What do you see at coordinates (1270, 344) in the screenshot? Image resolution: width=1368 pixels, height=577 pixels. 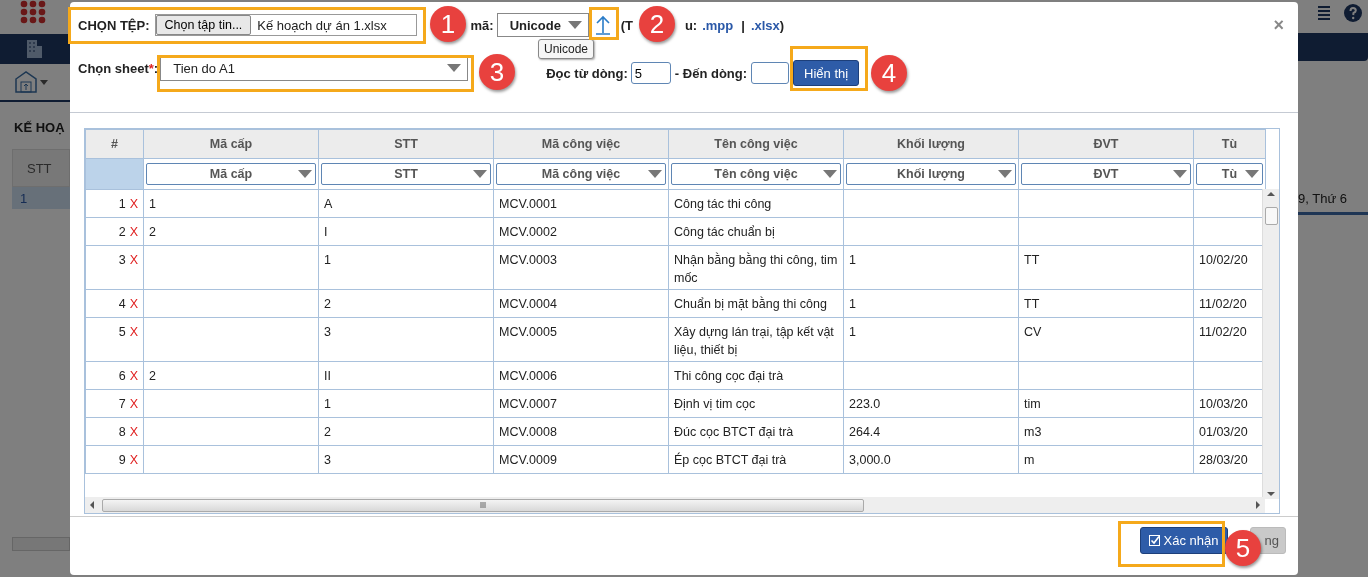 I see `vertical-scrollbar` at bounding box center [1270, 344].